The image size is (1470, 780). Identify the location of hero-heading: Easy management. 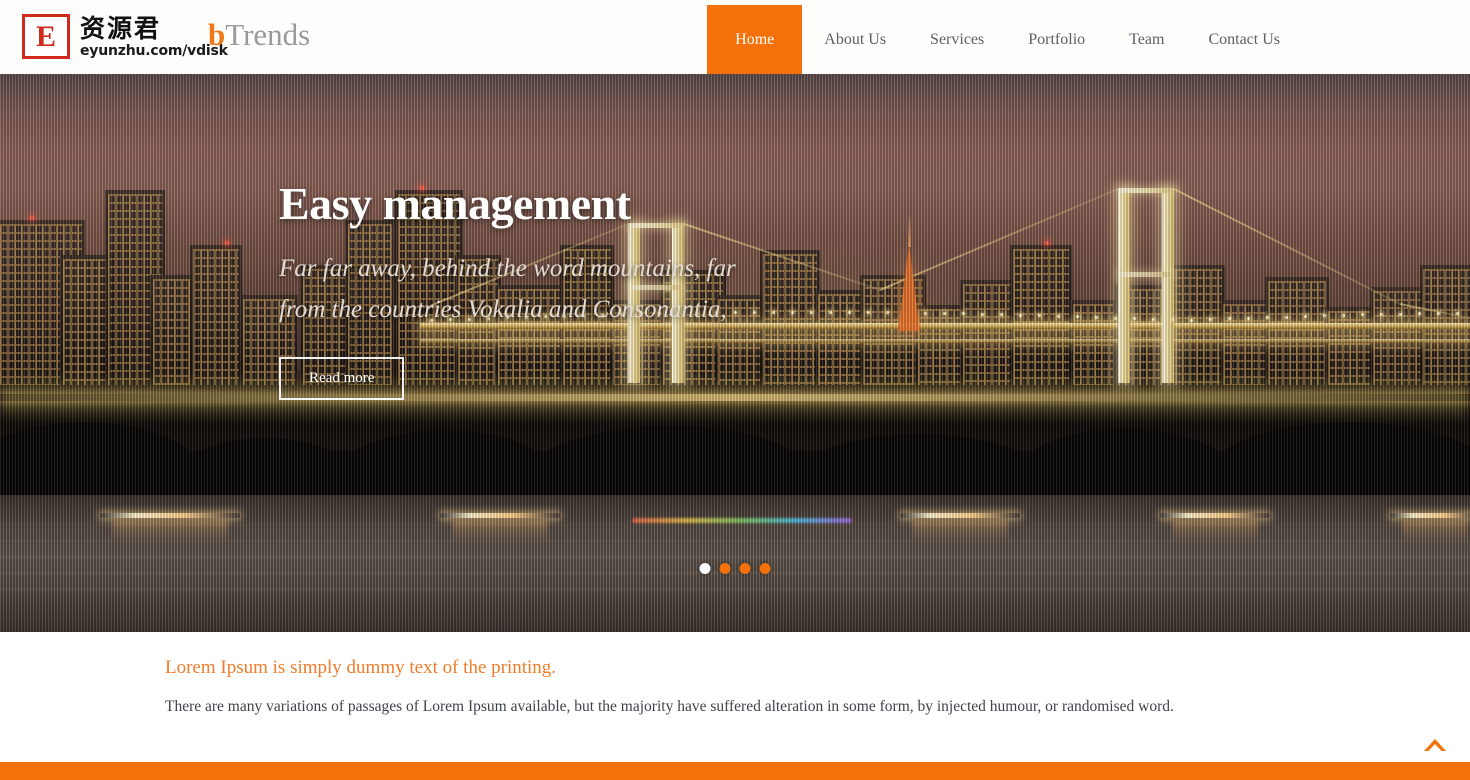
(455, 203).